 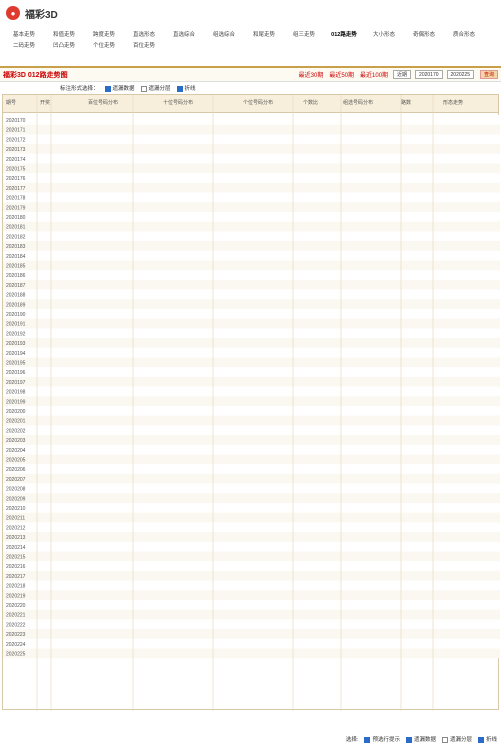 I want to click on nav-item-9: 大小形态, so click(x=384, y=34).